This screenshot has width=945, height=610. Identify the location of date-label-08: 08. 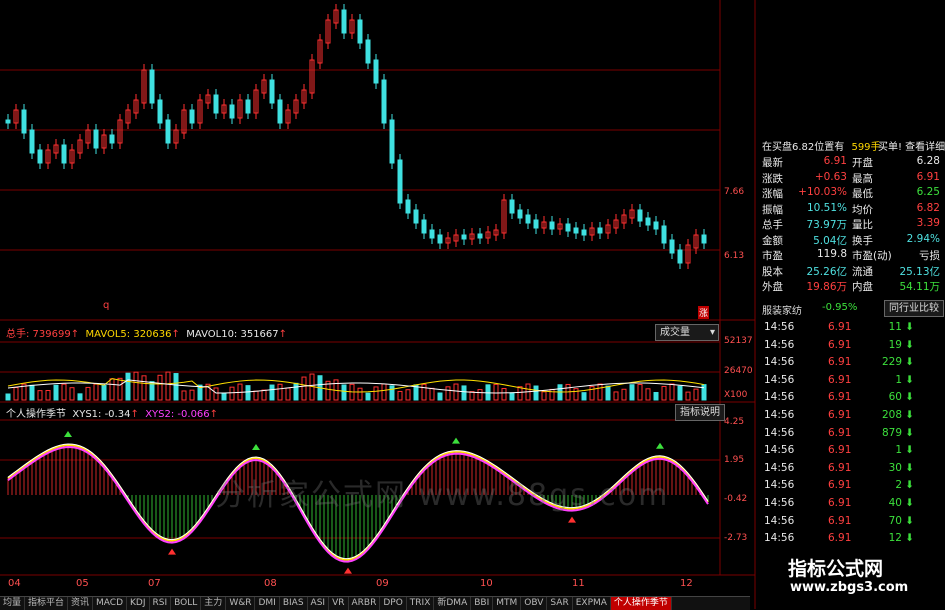
(270, 583).